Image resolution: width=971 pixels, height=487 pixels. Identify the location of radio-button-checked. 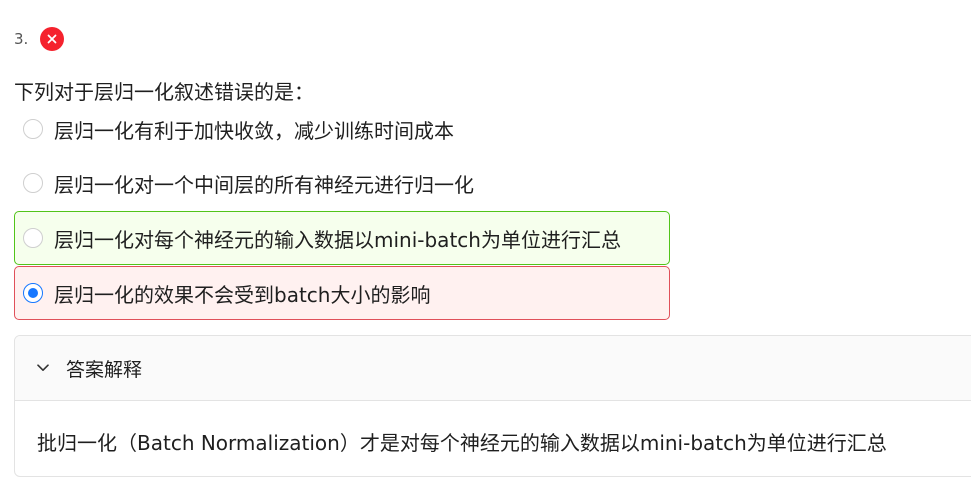
(33, 293).